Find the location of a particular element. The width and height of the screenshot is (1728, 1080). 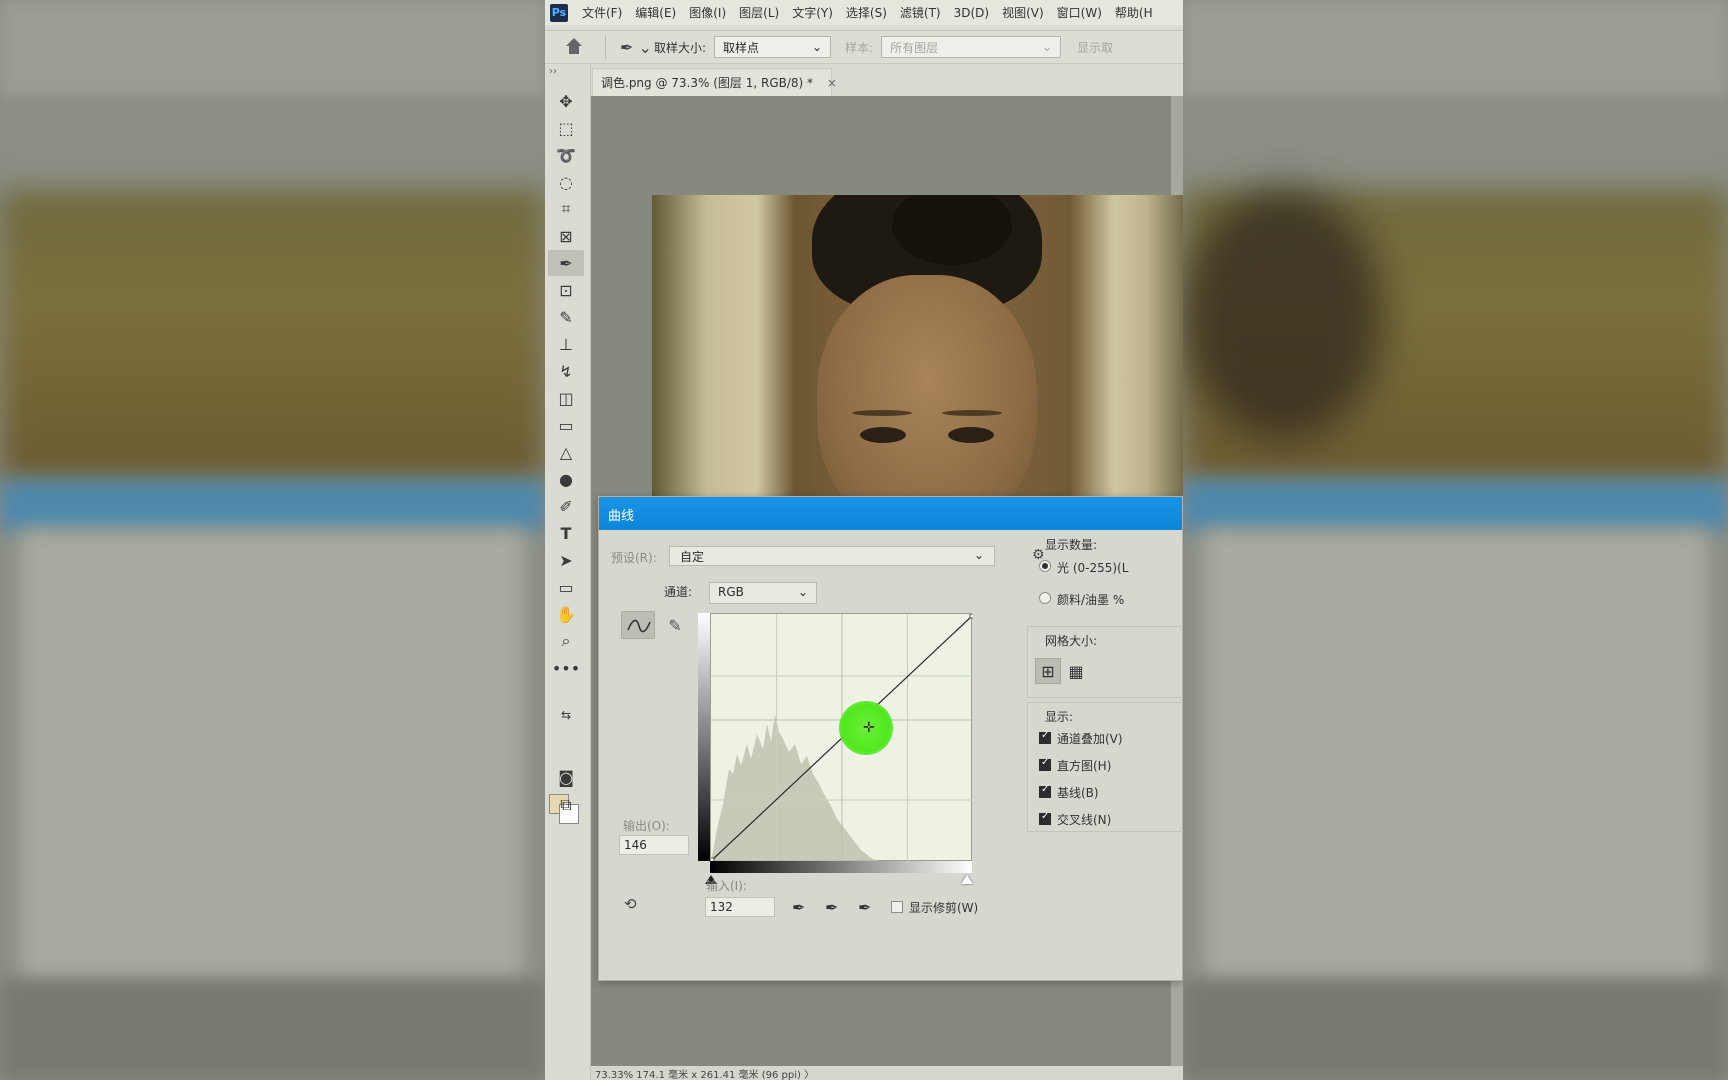

gradient-icon: ▭ is located at coordinates (566, 425).